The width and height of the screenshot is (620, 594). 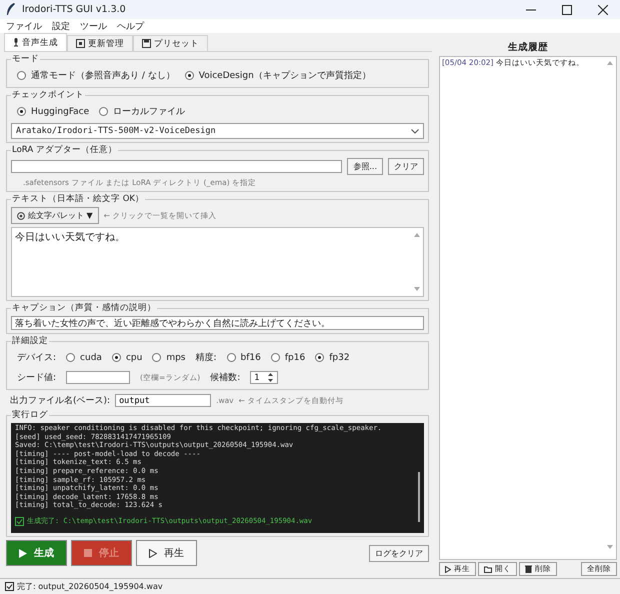 I want to click on radio-option: VoiceDesign（キャプションで声質指定）, so click(x=277, y=75).